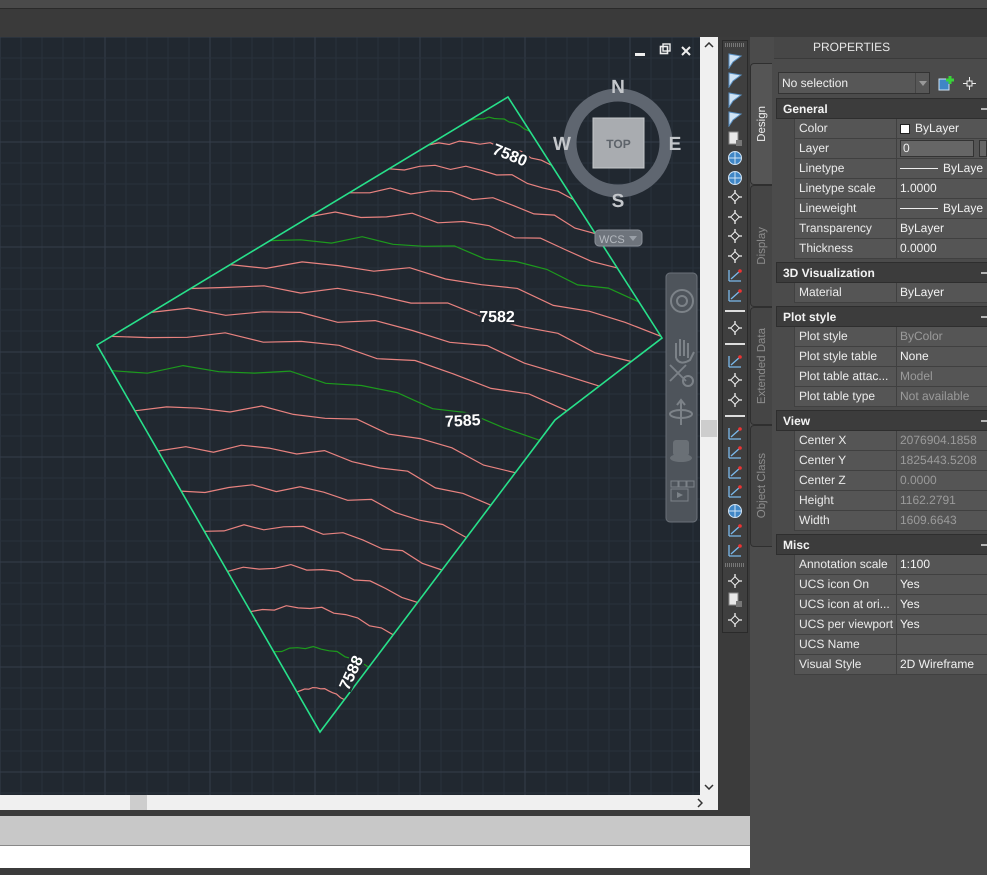 This screenshot has height=875, width=987. Describe the element at coordinates (796, 545) in the screenshot. I see `section-title: Misc` at that location.